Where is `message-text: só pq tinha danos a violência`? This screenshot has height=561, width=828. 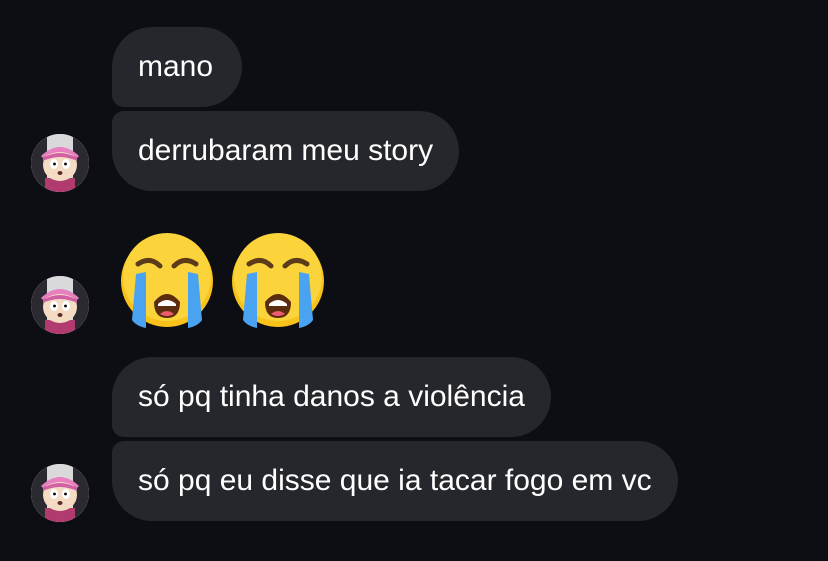 message-text: só pq tinha danos a violência is located at coordinates (331, 396).